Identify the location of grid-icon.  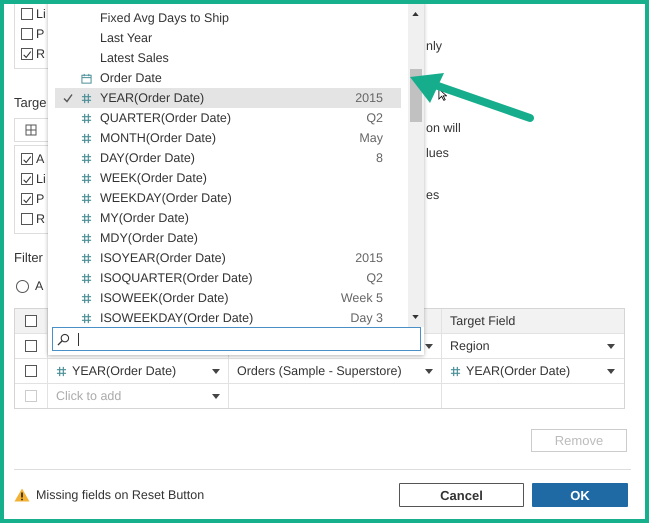
(31, 130).